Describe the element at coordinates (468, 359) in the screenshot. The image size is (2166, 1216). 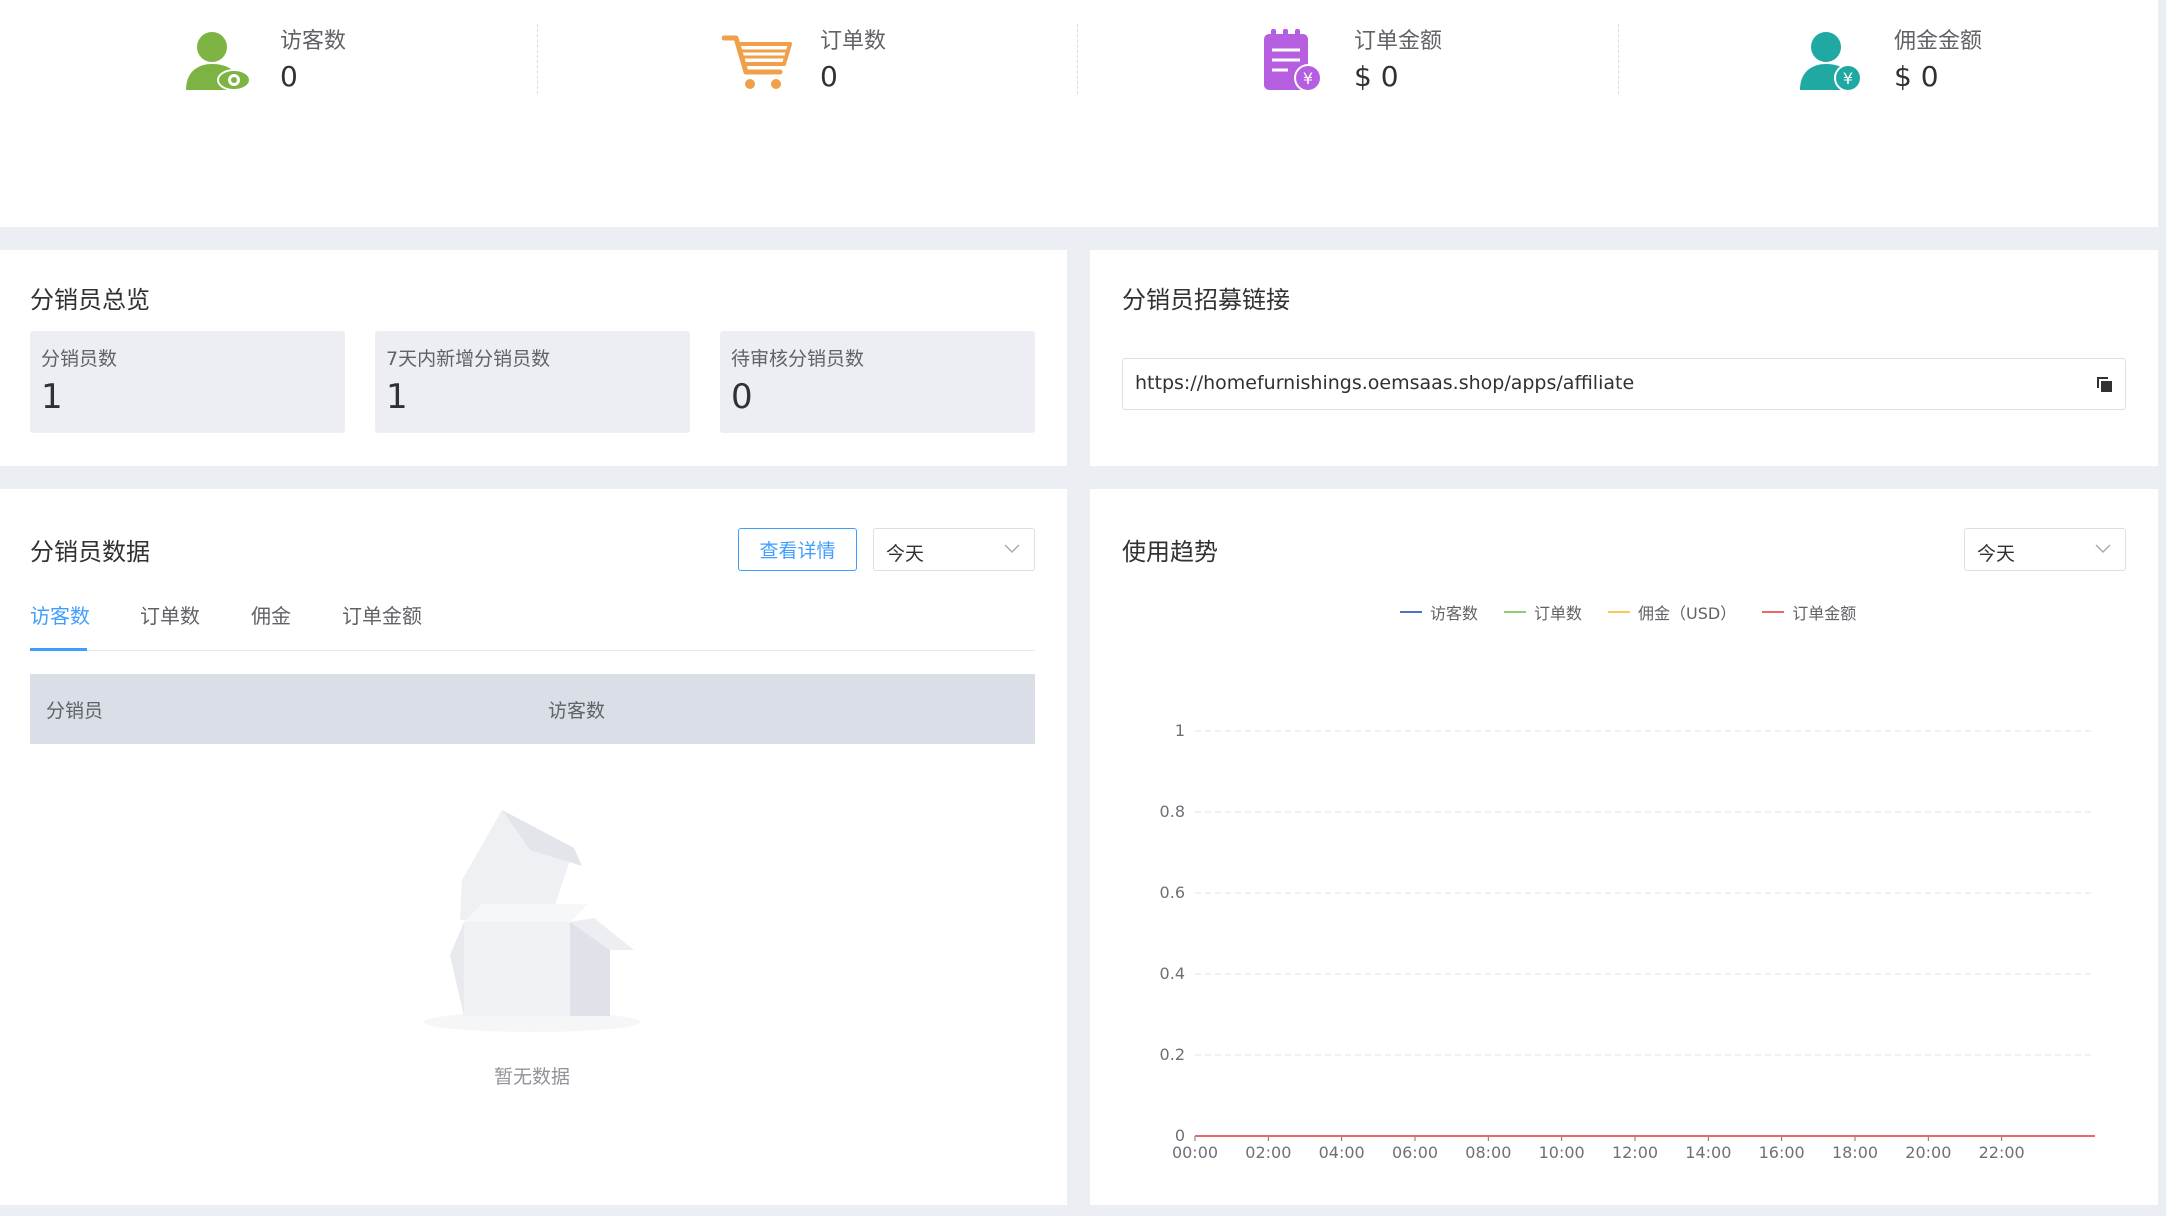
I see `box-label: 7天内新增分销员数` at that location.